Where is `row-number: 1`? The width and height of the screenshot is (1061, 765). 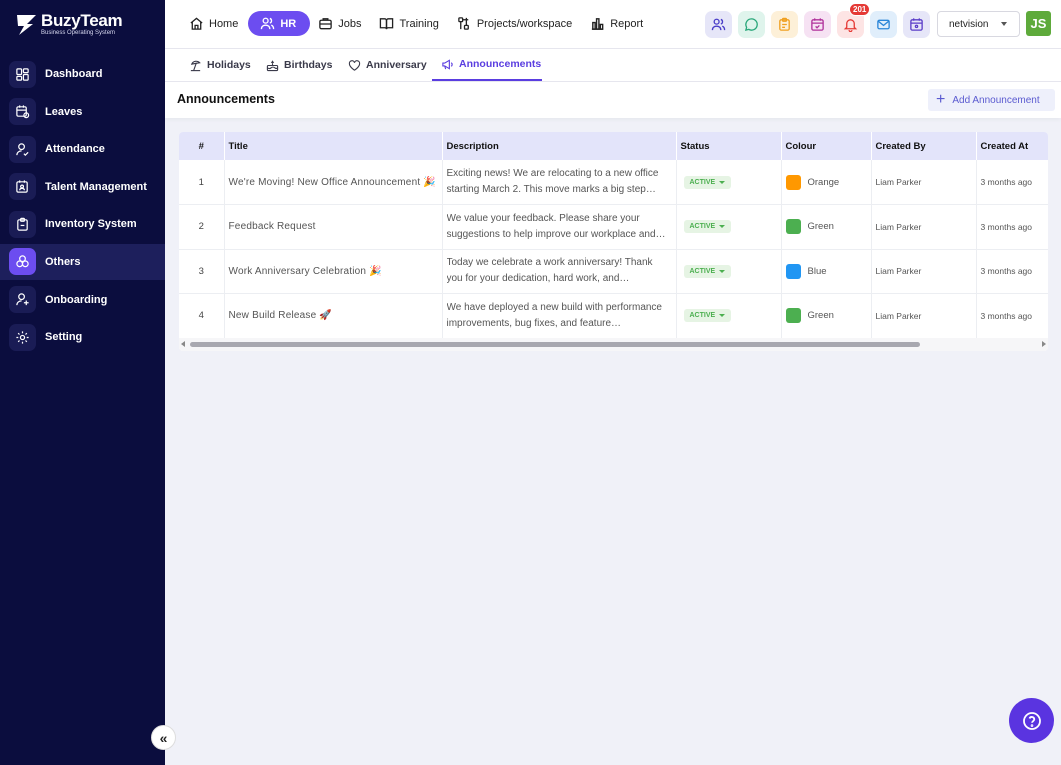 row-number: 1 is located at coordinates (202, 182).